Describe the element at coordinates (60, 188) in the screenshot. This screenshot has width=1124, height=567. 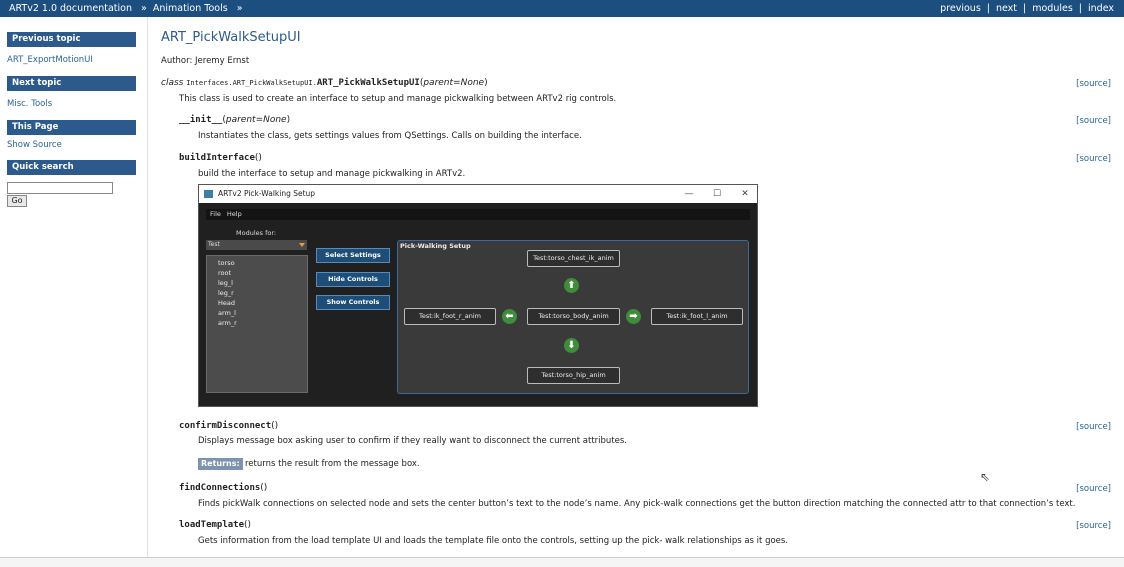
I see `search-input` at that location.